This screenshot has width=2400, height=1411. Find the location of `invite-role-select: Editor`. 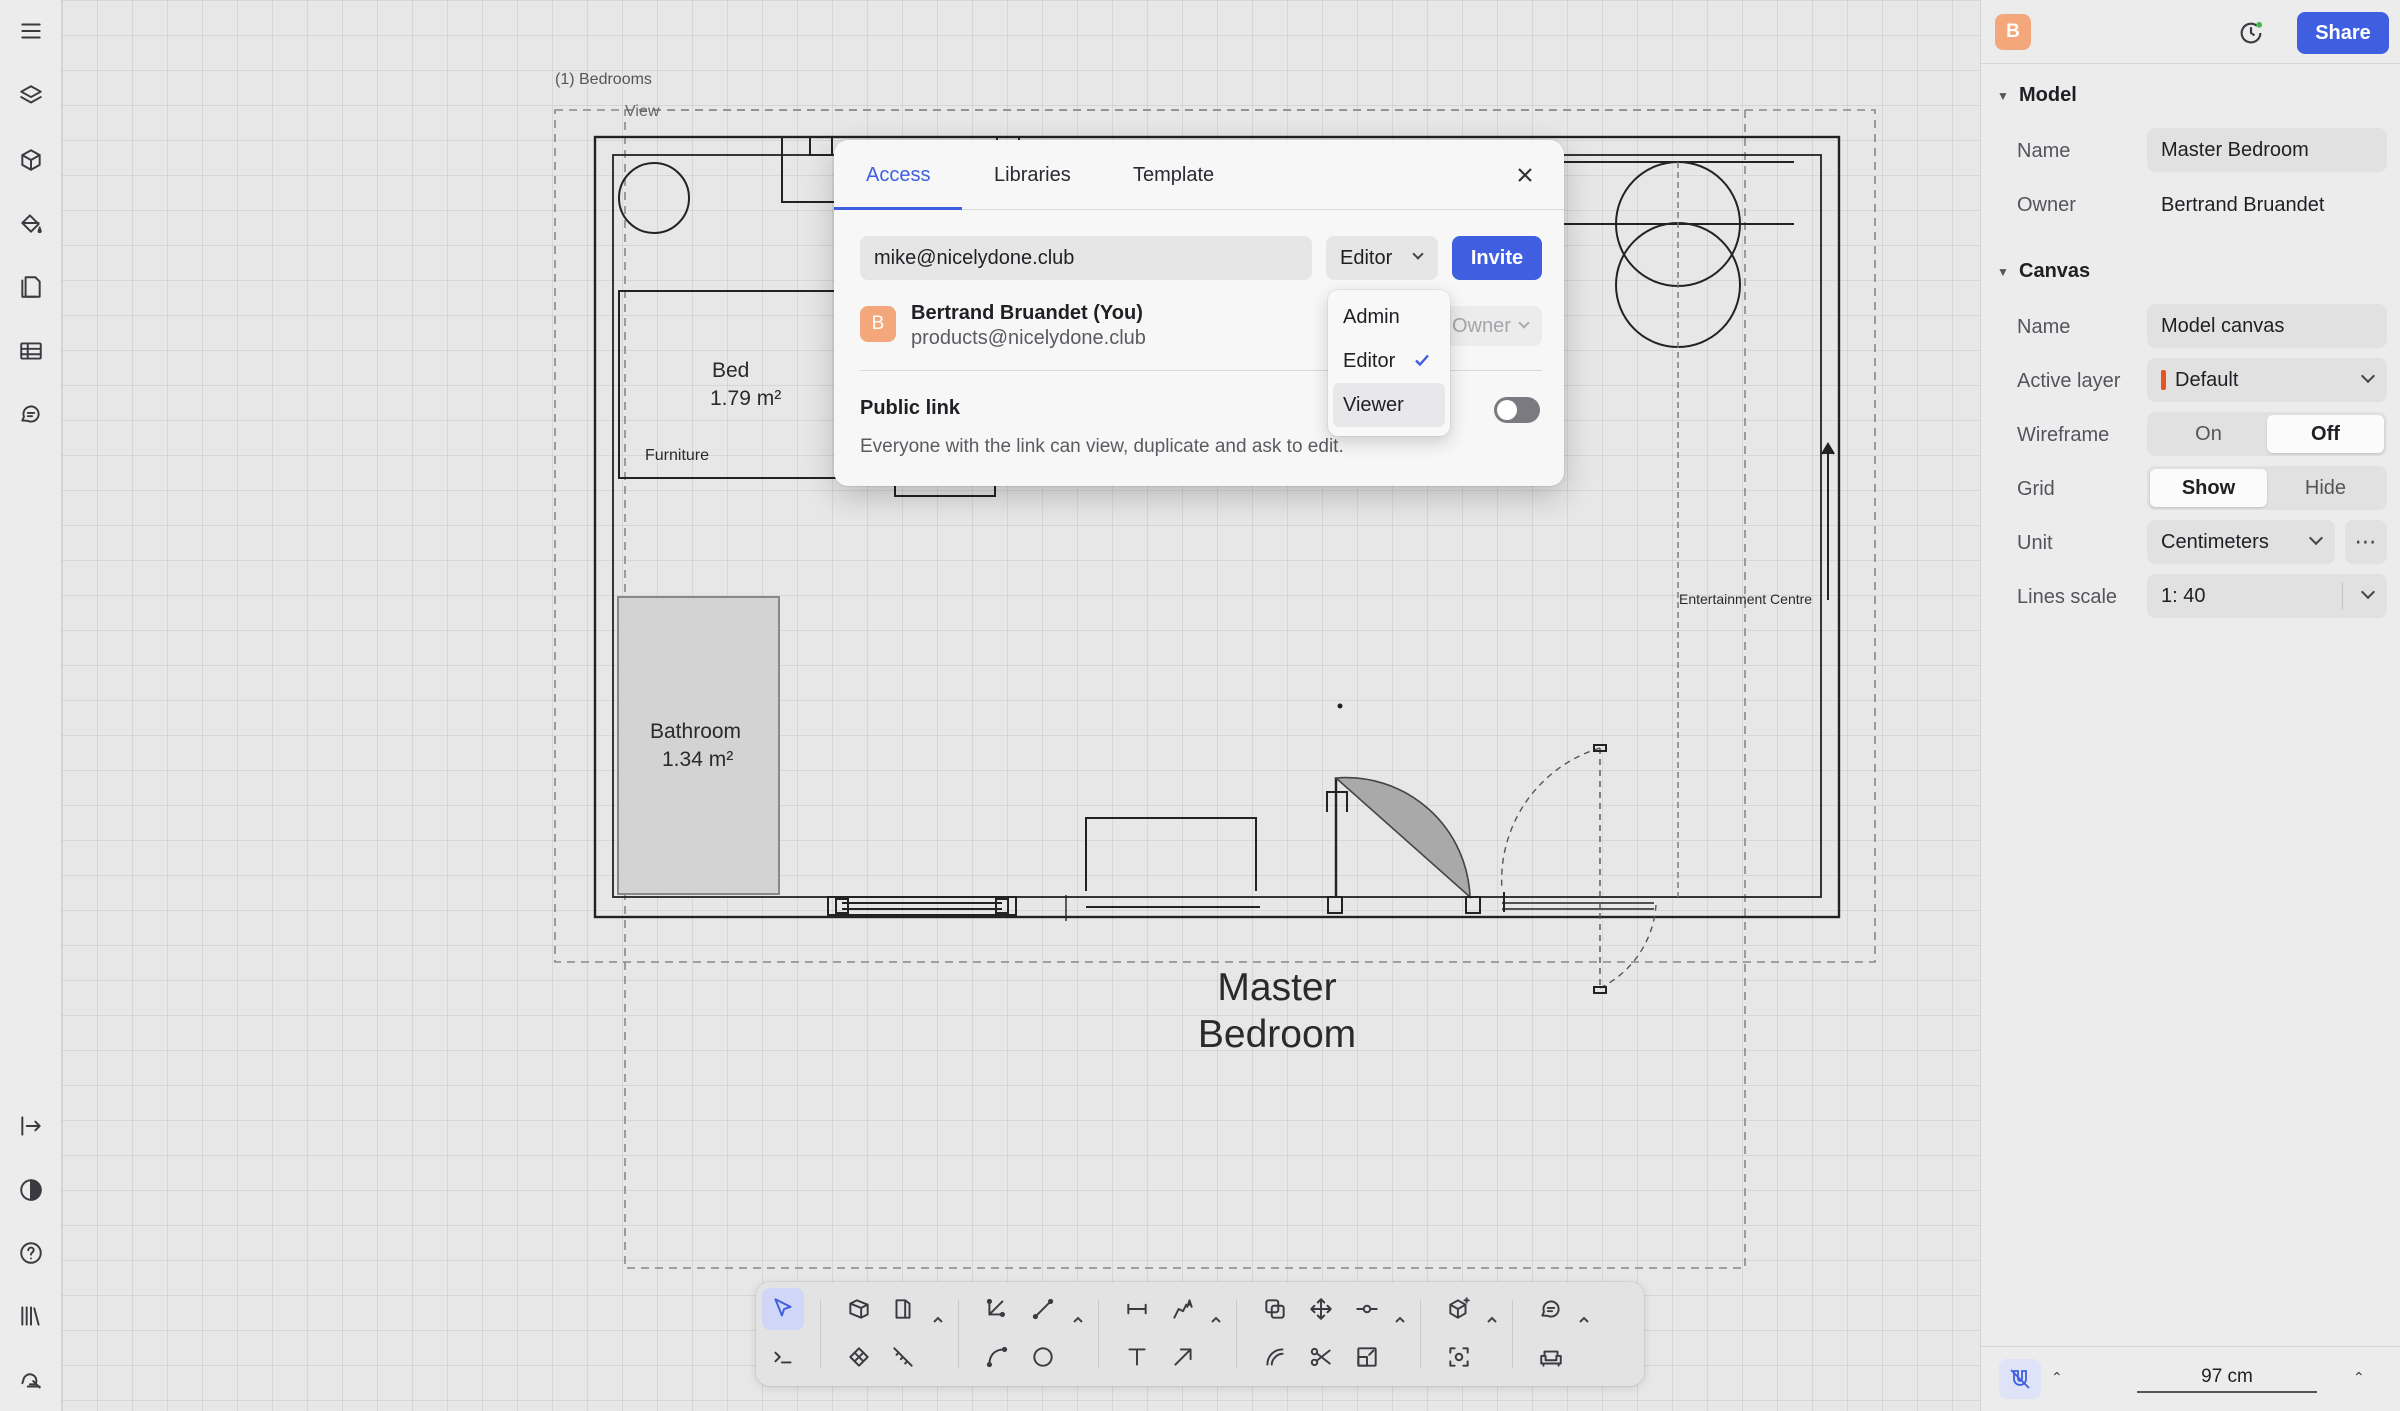

invite-role-select: Editor is located at coordinates (1382, 258).